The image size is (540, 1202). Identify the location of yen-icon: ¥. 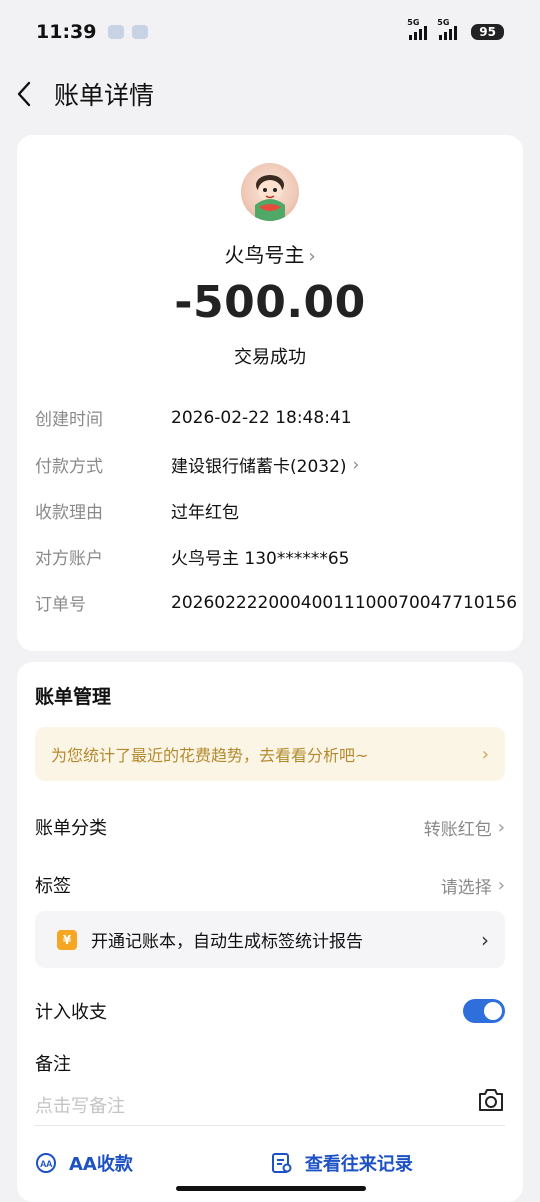
(67, 939).